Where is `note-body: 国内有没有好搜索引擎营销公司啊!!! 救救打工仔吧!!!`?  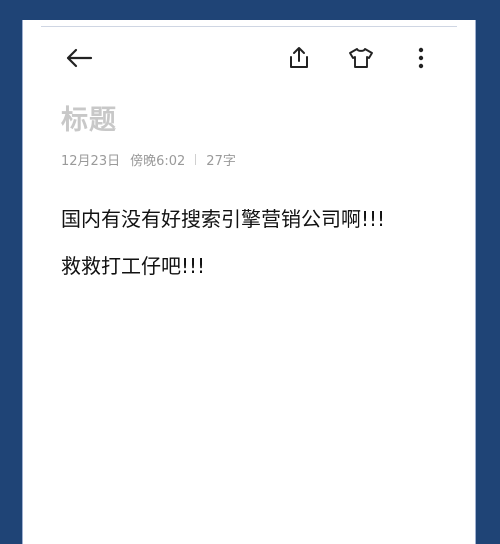
note-body: 国内有没有好搜索引擎营销公司啊!!! 救救打工仔吧!!! is located at coordinates (256, 247).